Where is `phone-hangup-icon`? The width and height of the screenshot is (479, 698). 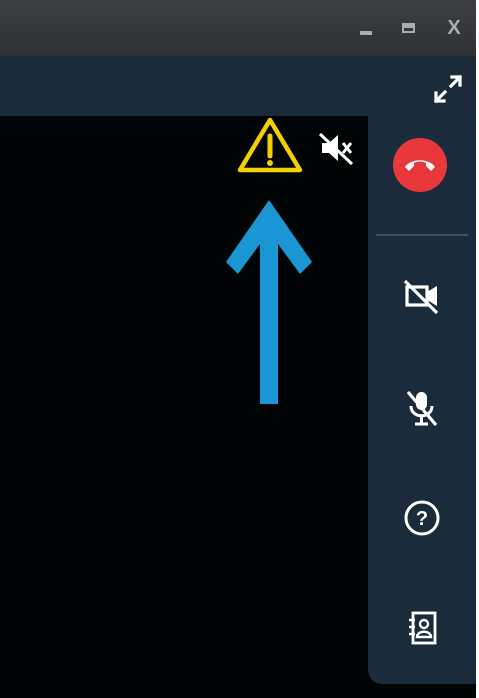
phone-hangup-icon is located at coordinates (420, 165).